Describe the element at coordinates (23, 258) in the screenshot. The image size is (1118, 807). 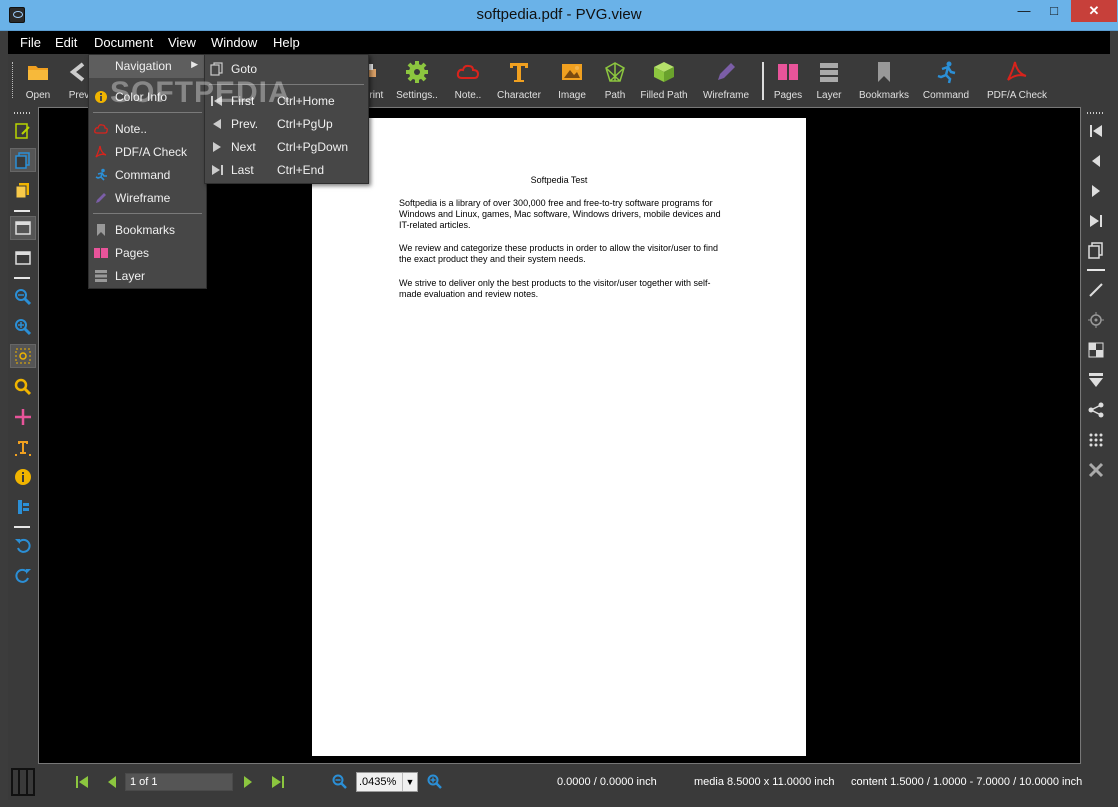
I see `window-view-alt-icon` at that location.